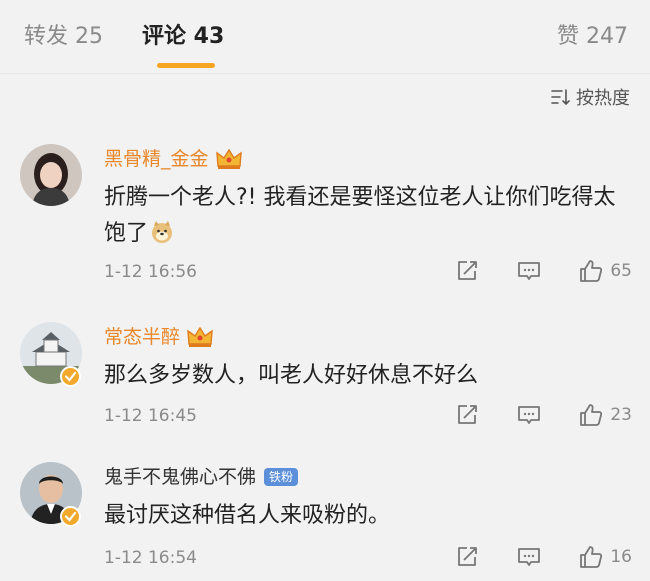 This screenshot has height=581, width=650. I want to click on comment-author: 鬼手不鬼佛心不佛 铁粉, so click(201, 477).